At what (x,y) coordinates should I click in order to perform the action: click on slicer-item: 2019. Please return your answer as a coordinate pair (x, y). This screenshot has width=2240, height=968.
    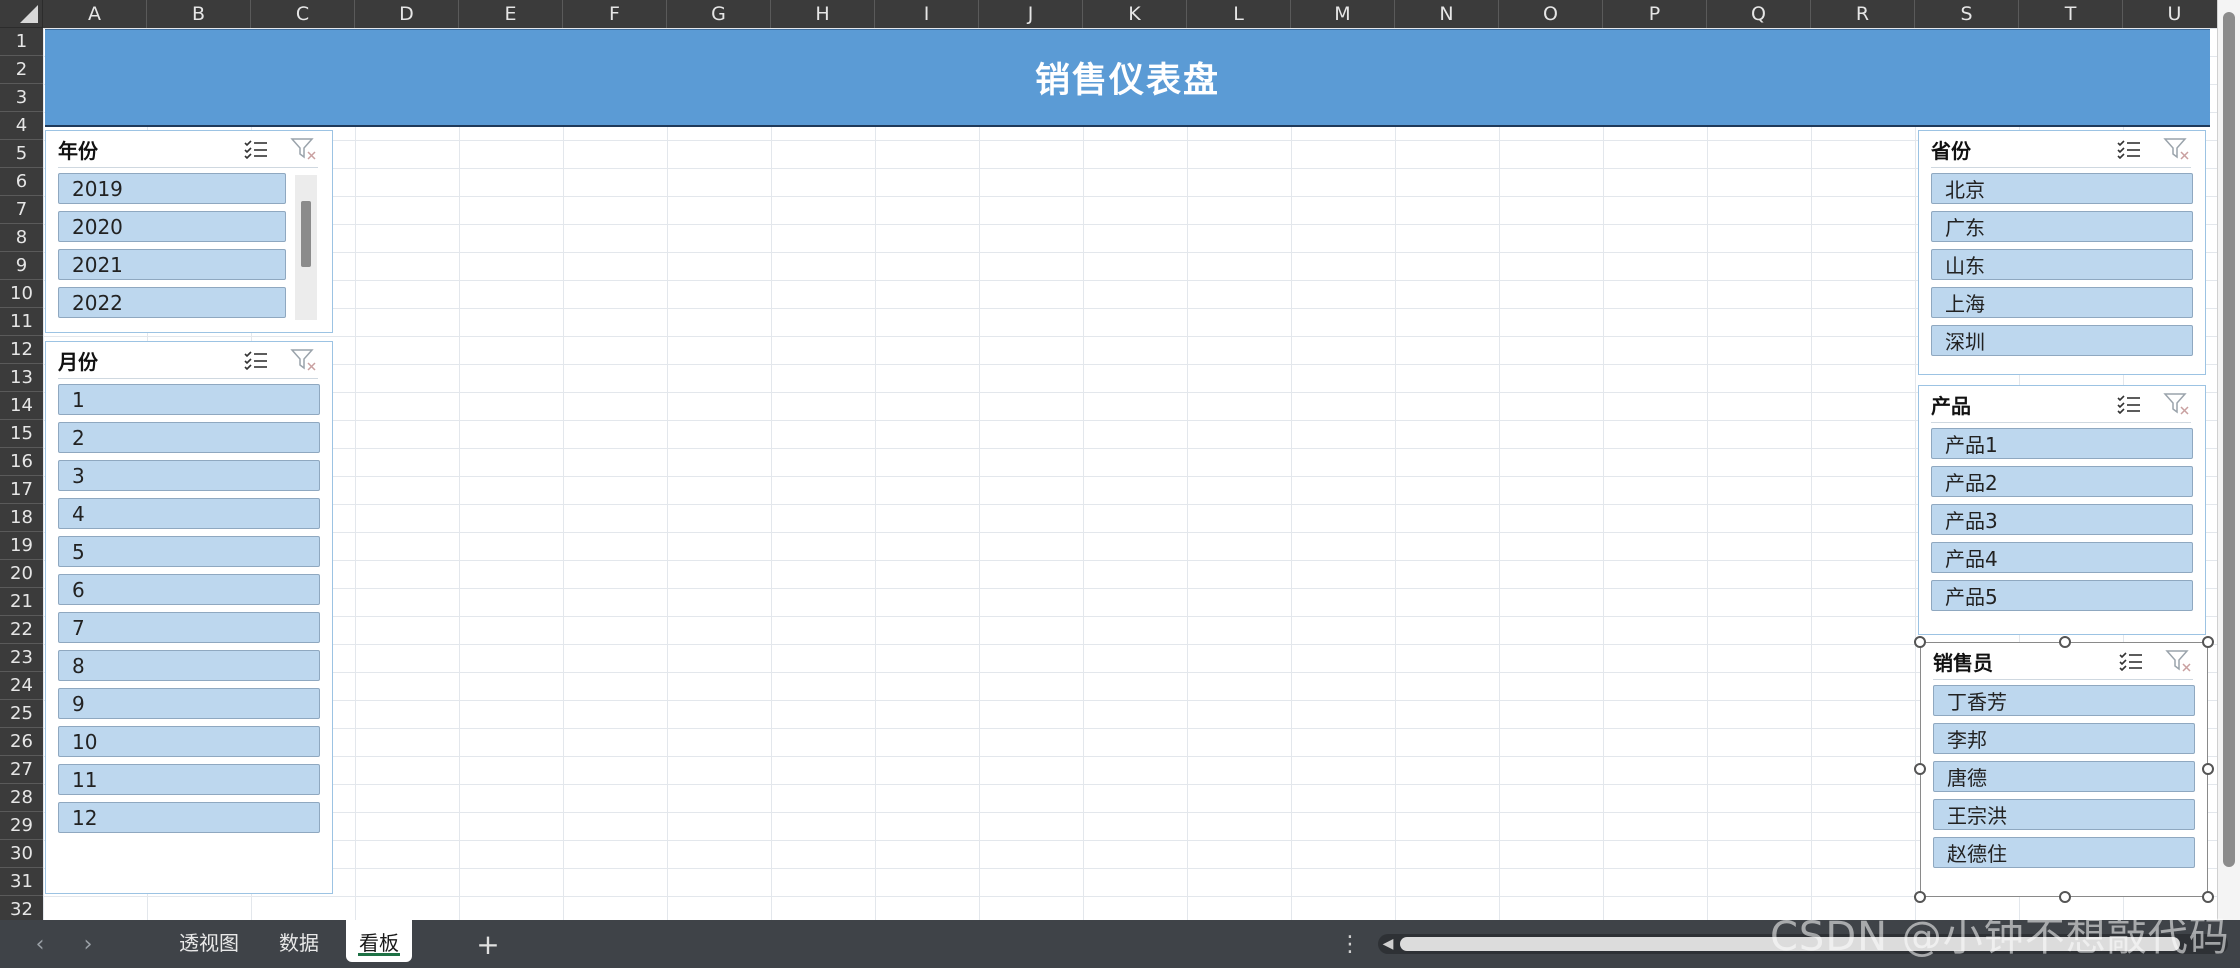
    Looking at the image, I should click on (172, 188).